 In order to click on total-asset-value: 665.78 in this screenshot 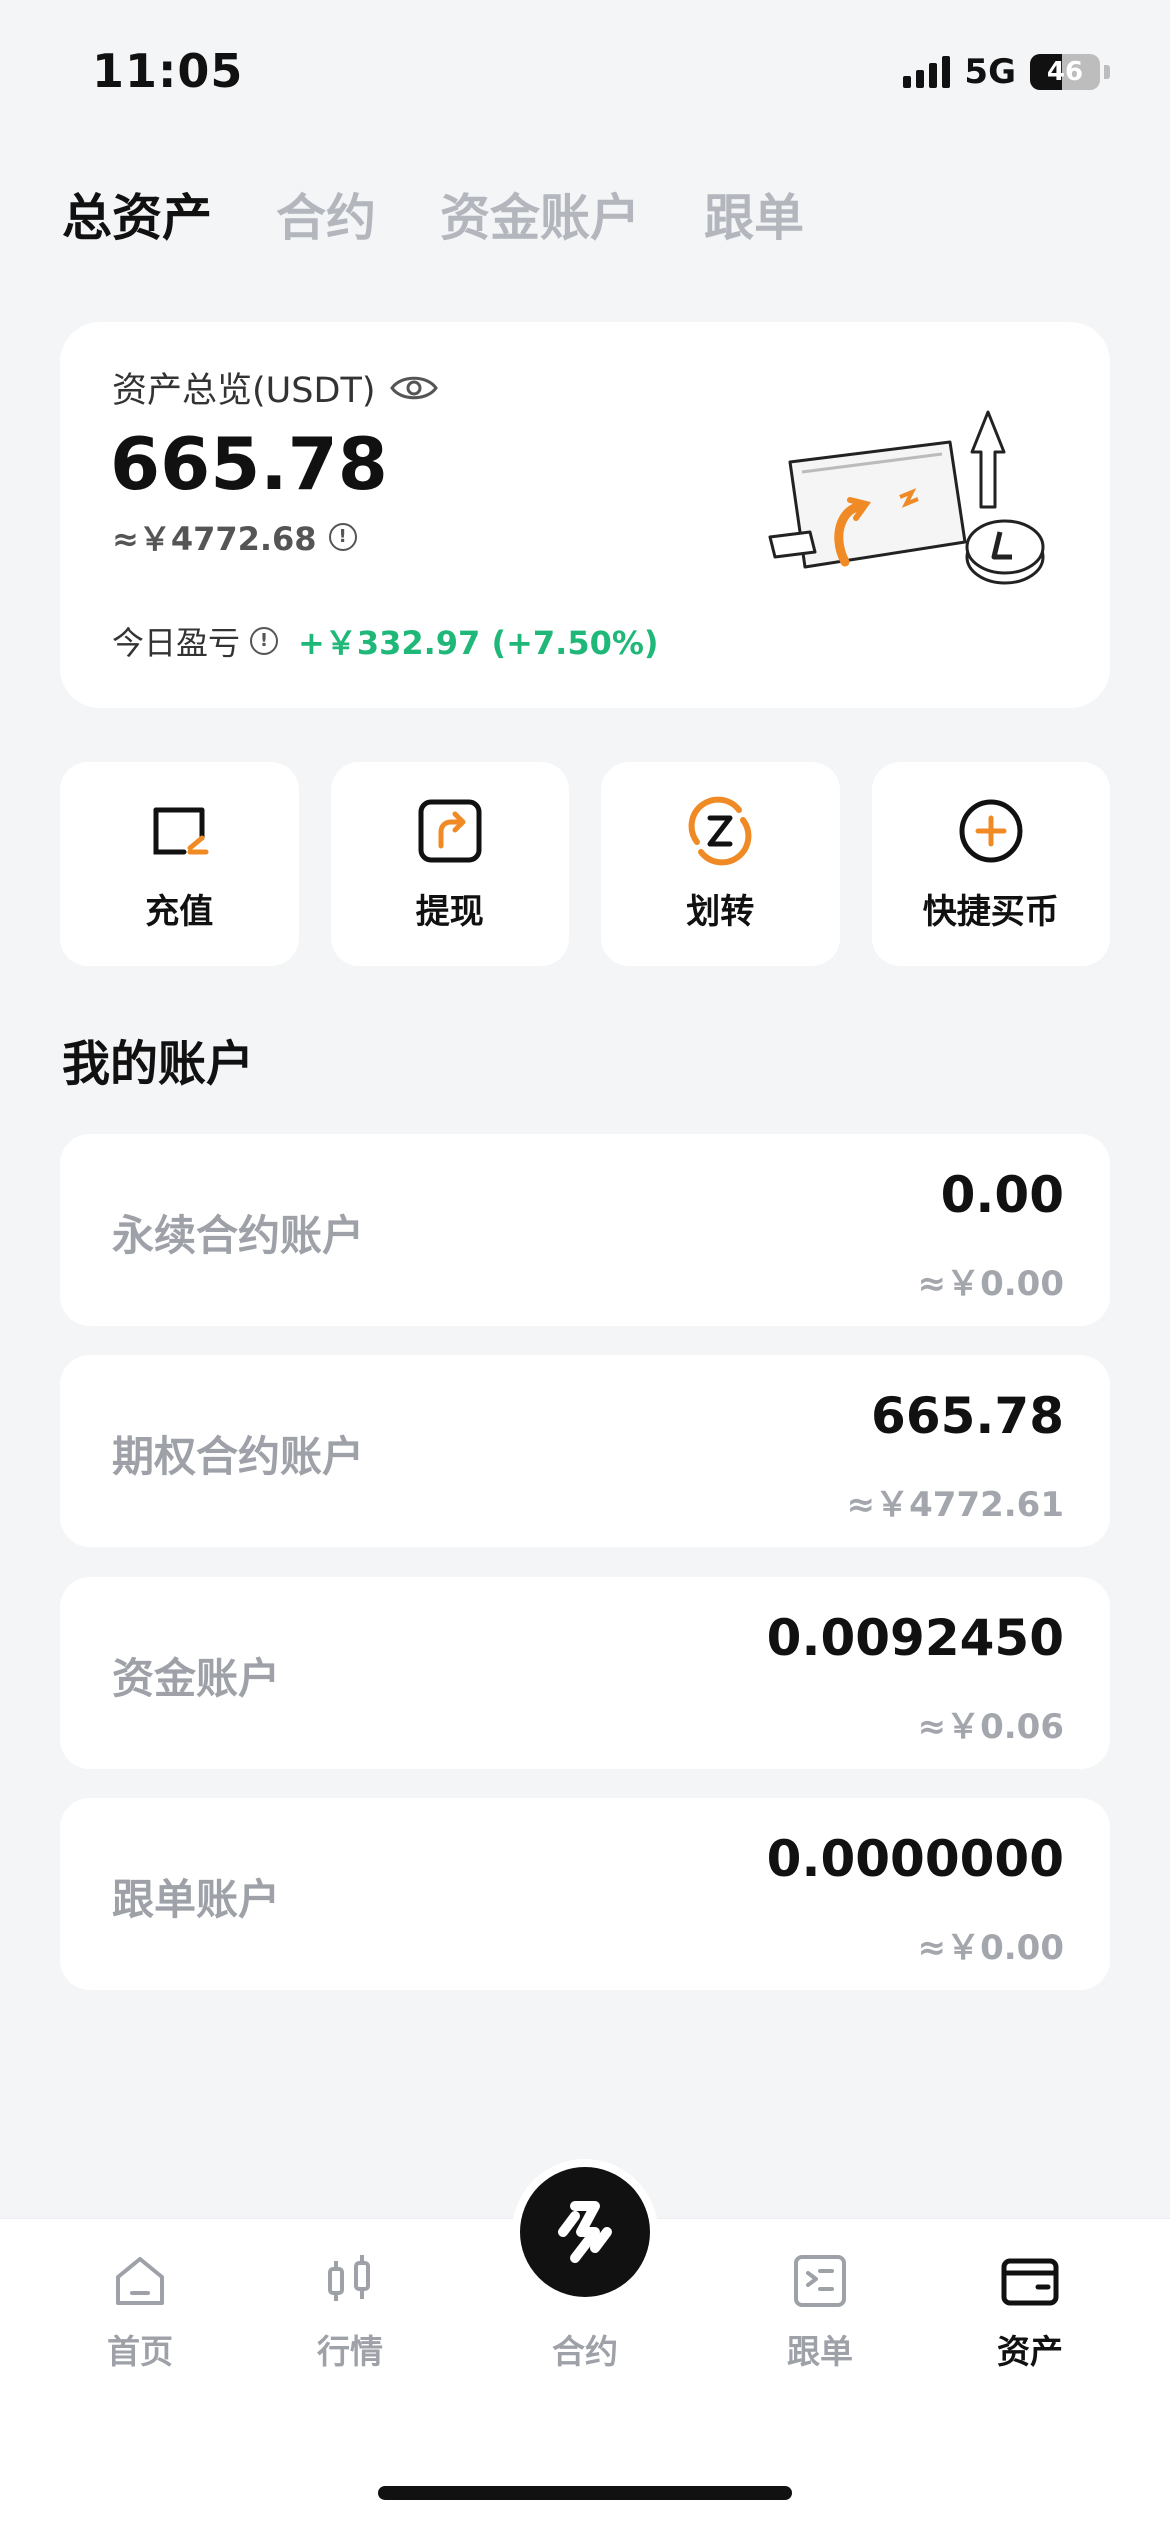, I will do `click(249, 464)`.